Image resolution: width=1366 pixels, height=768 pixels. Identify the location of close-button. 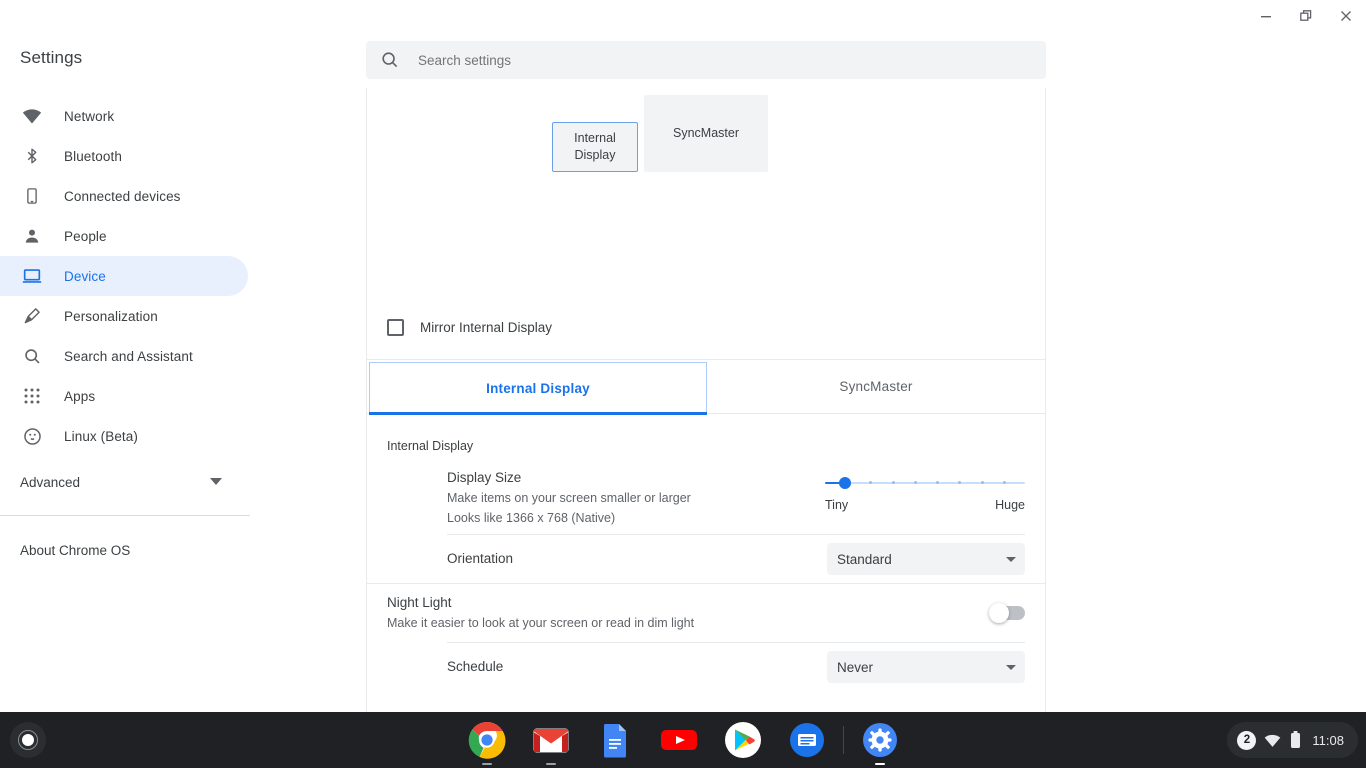
(1346, 16).